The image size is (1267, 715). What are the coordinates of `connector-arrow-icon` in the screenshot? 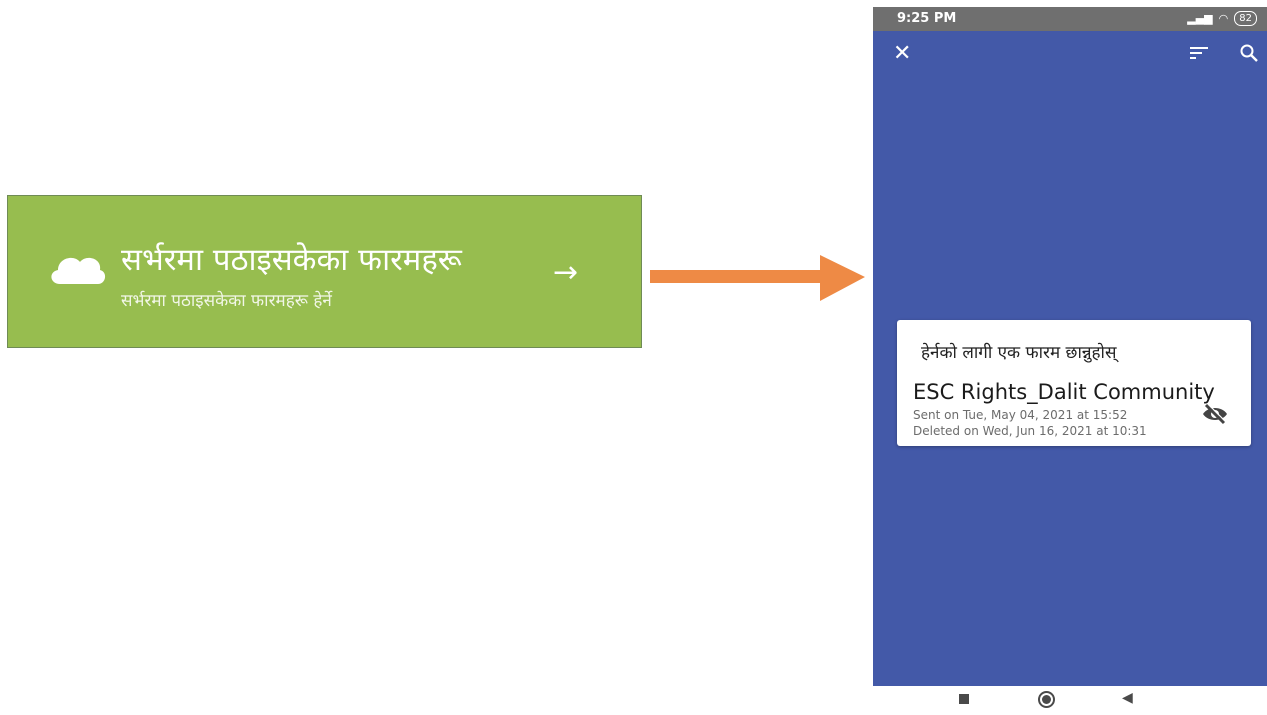 It's located at (757, 278).